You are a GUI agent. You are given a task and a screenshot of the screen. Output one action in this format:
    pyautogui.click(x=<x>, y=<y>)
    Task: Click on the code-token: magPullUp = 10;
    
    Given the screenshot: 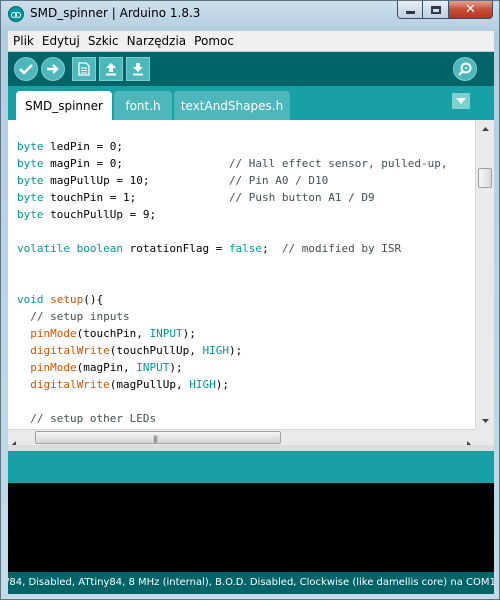 What is the action you would take?
    pyautogui.click(x=136, y=180)
    